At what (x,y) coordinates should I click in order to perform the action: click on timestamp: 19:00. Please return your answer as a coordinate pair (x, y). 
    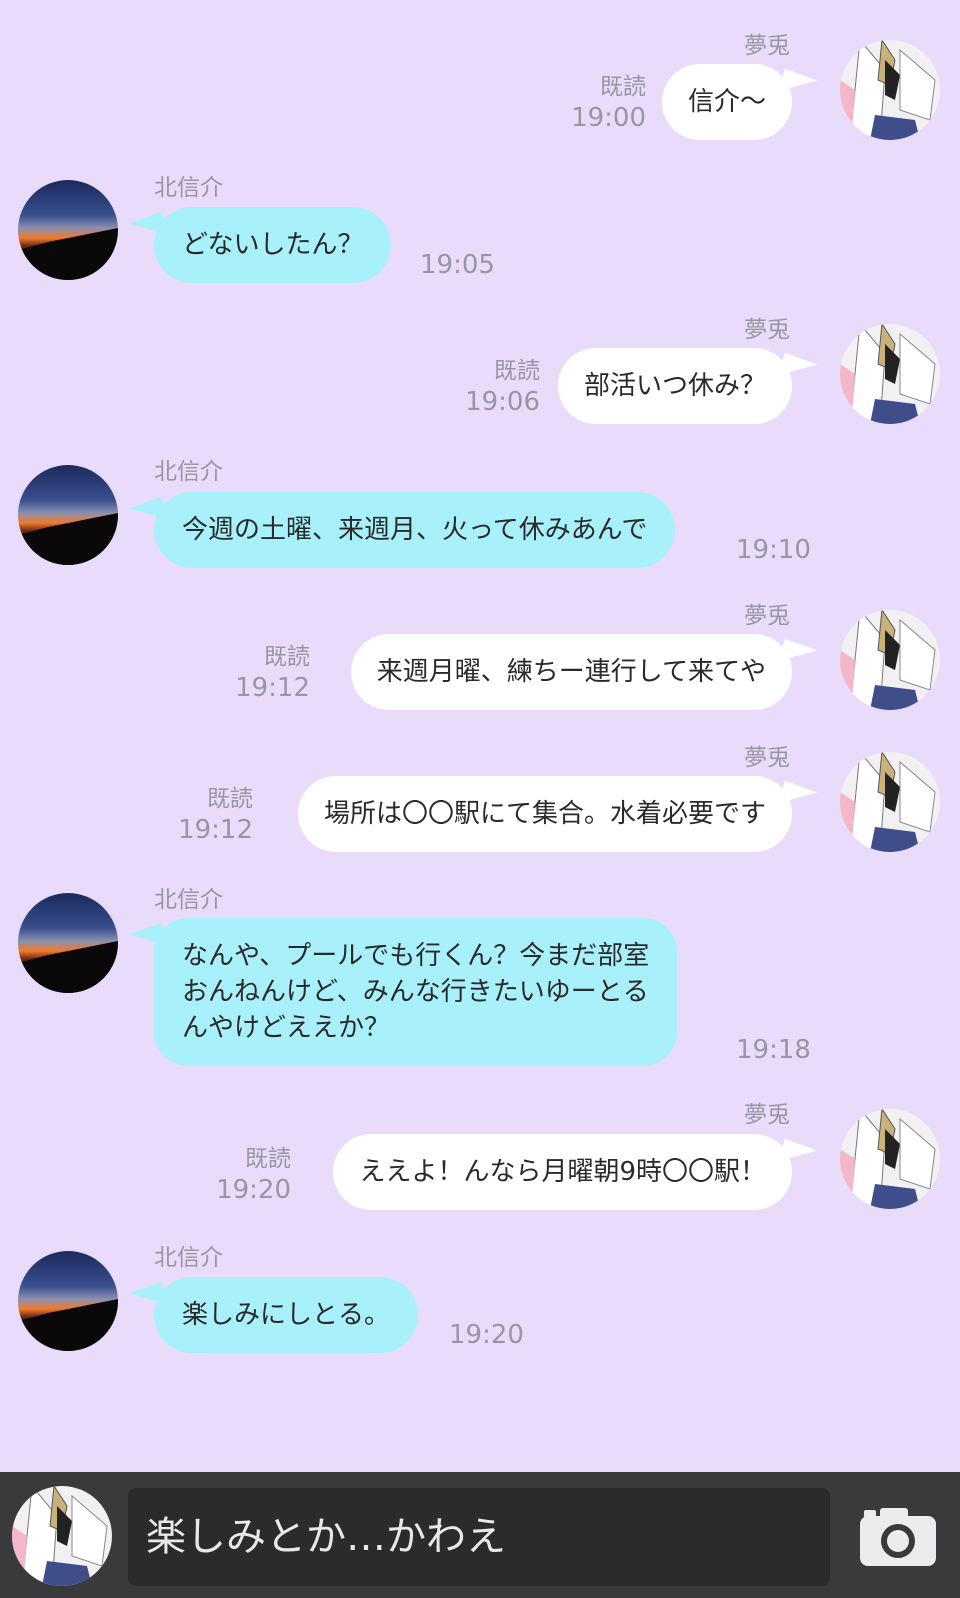
    Looking at the image, I should click on (608, 118).